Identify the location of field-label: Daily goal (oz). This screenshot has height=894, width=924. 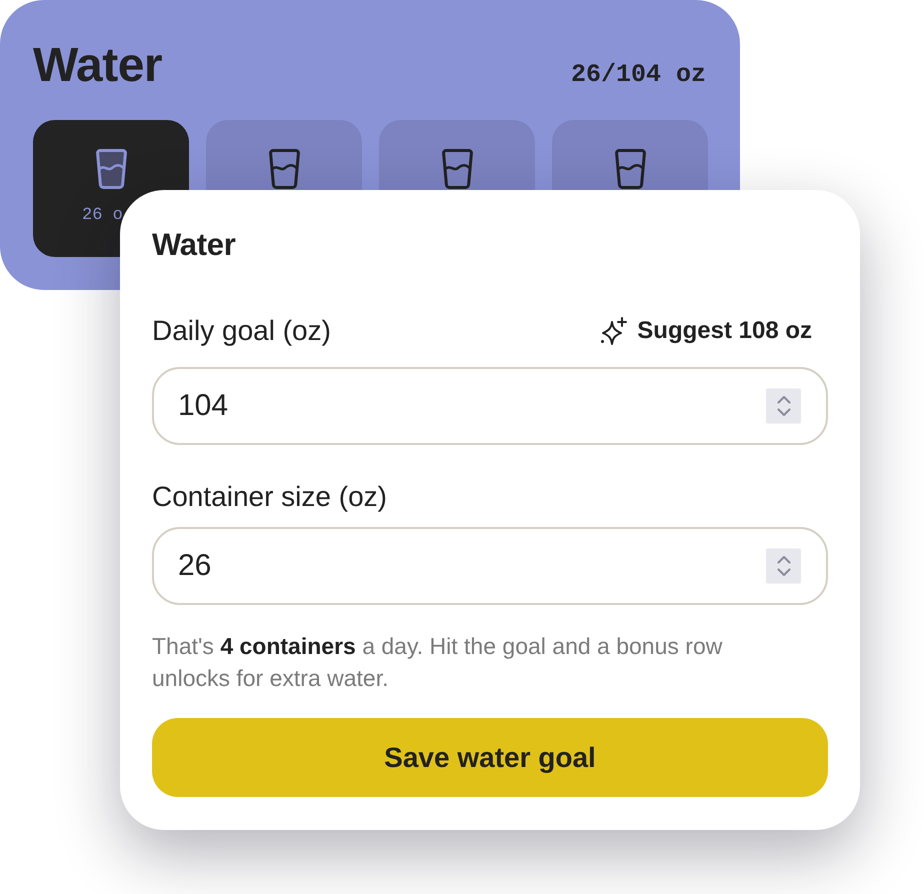
(241, 331).